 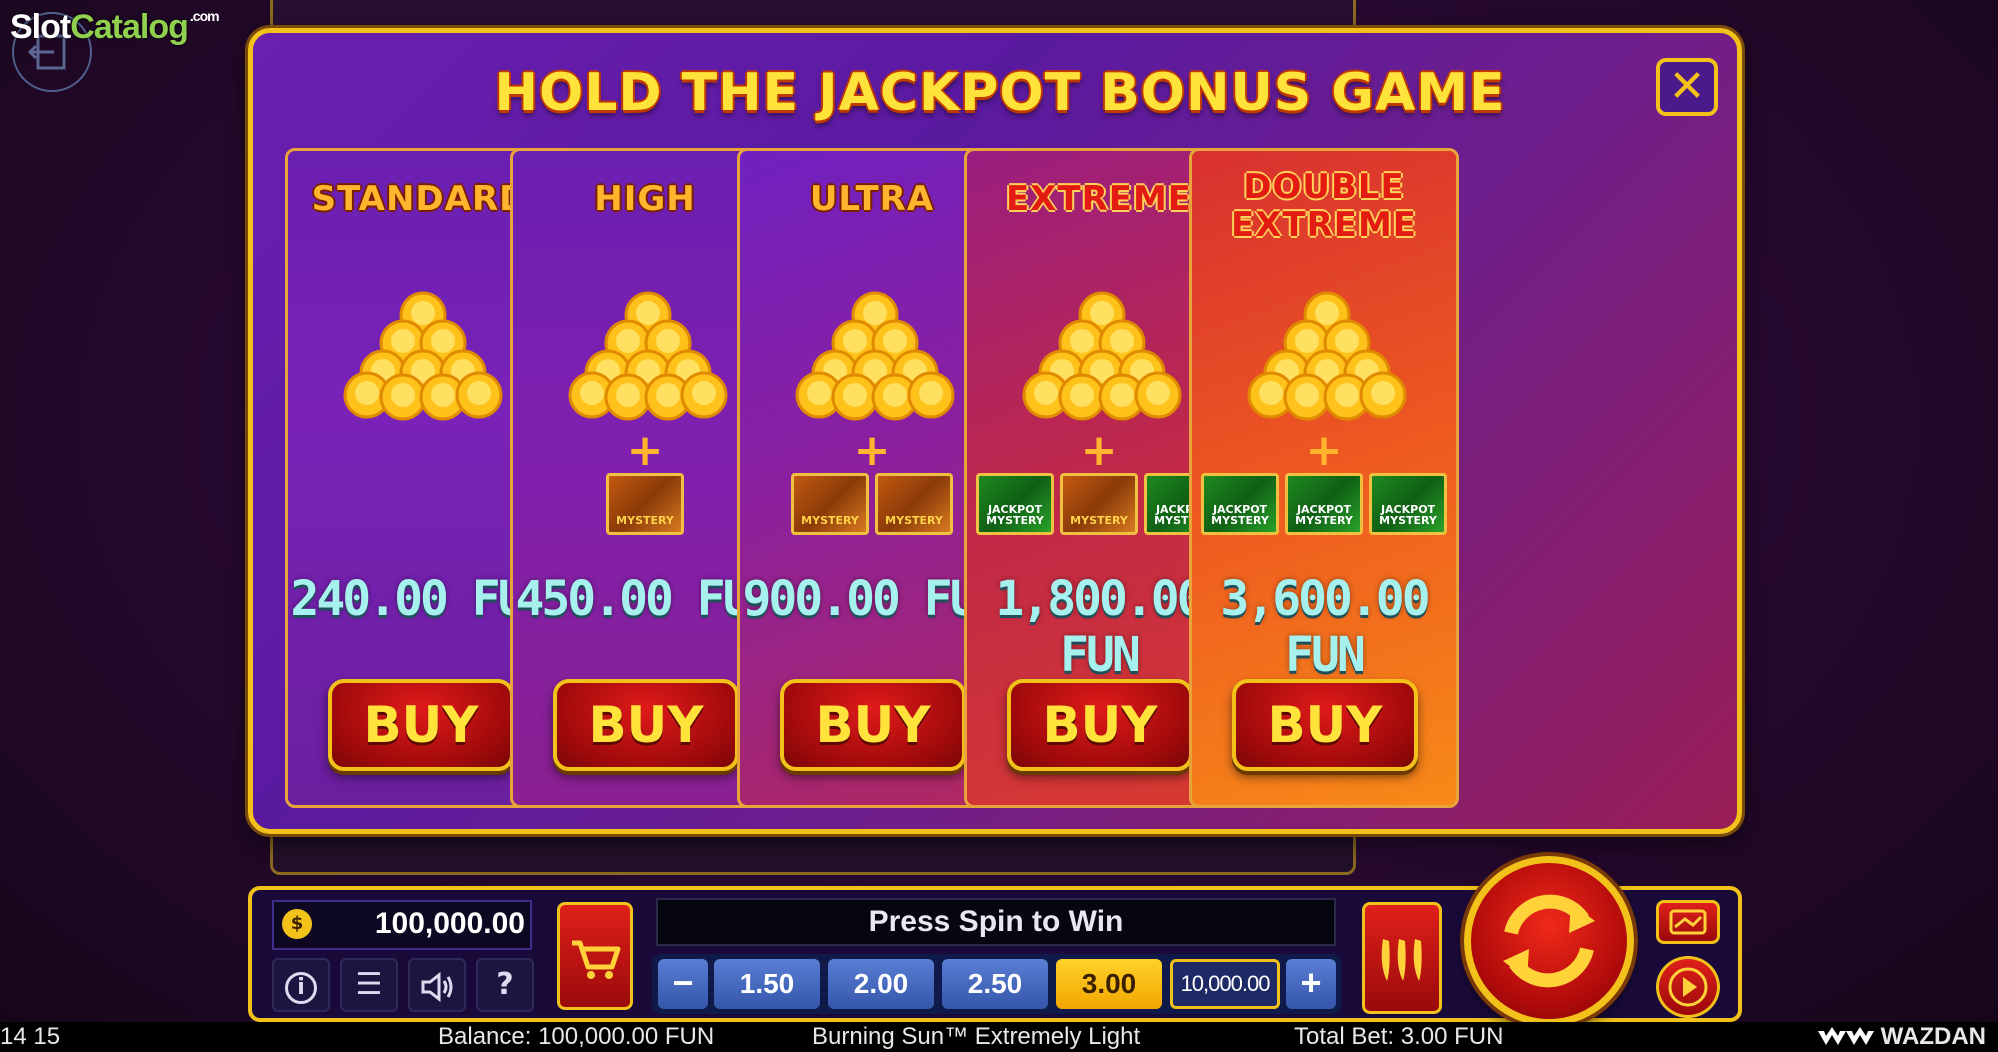 I want to click on bet-increase-button: +, so click(x=1311, y=984).